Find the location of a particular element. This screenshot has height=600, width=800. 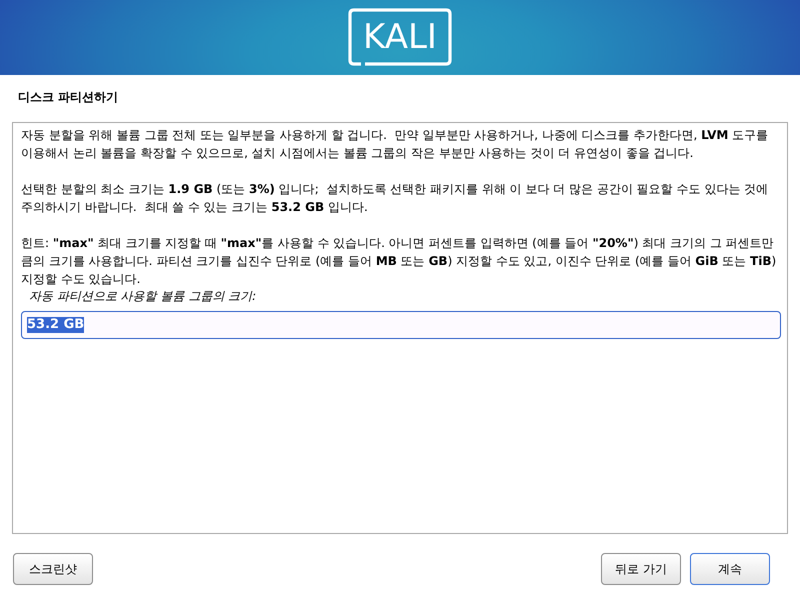

dialog-button: 스크린샷 is located at coordinates (53, 569).